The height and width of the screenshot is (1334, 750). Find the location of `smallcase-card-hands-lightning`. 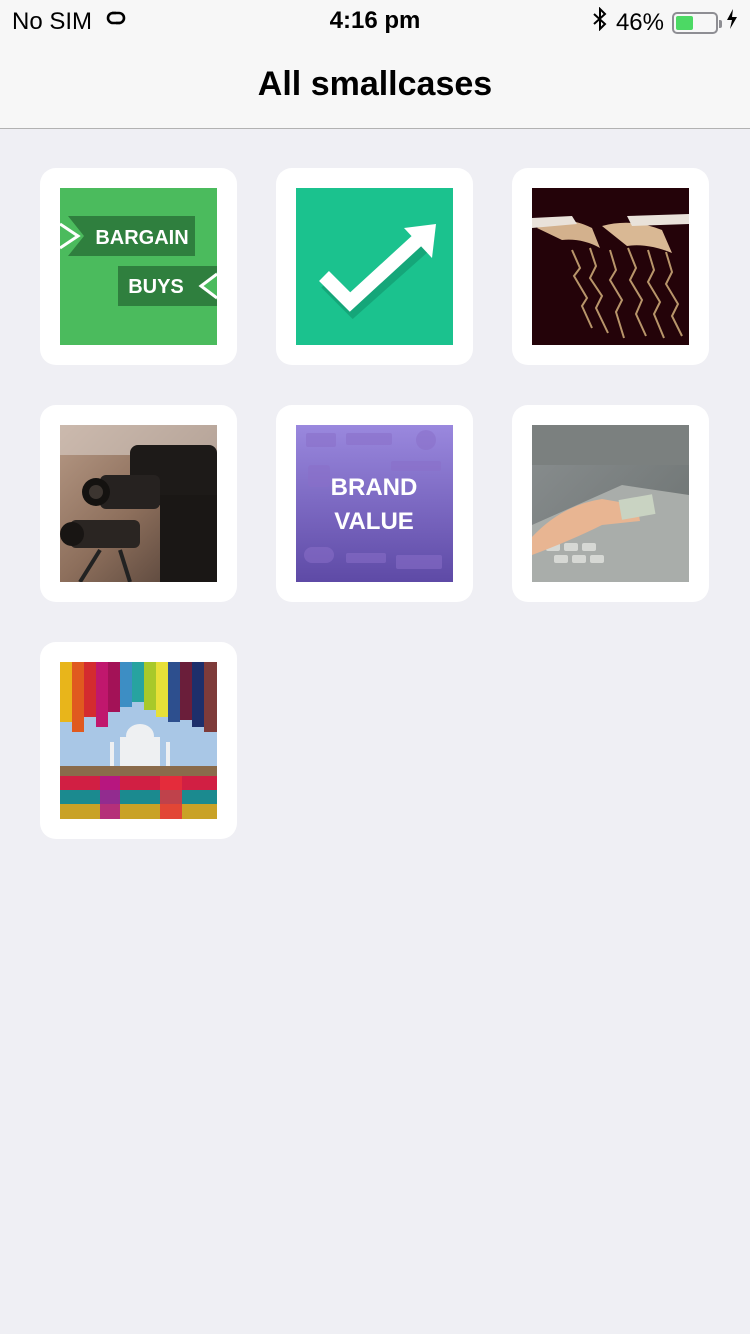

smallcase-card-hands-lightning is located at coordinates (610, 266).